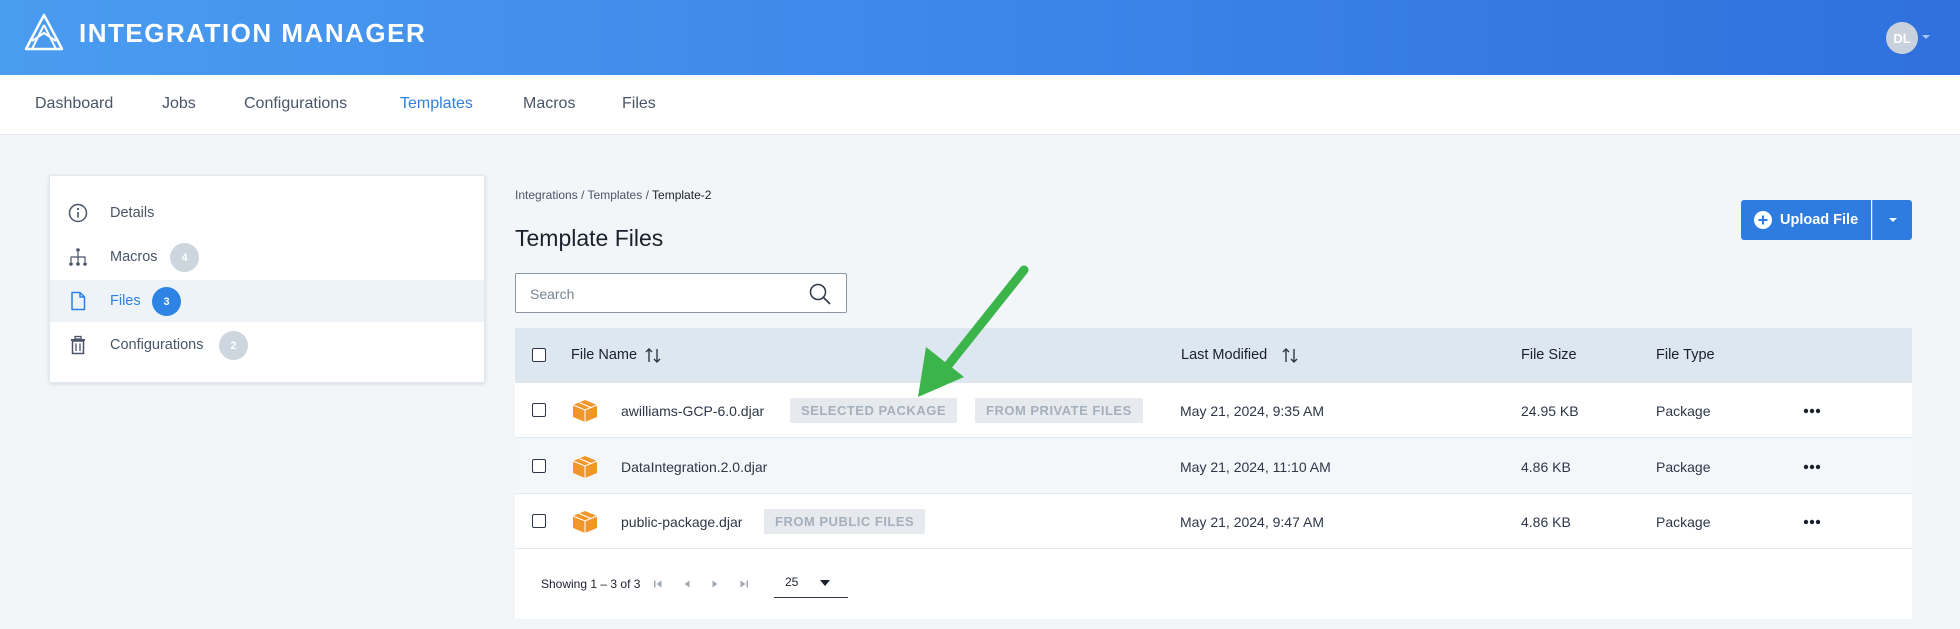 The height and width of the screenshot is (629, 1960). Describe the element at coordinates (125, 301) in the screenshot. I see `sidebar-item-label: Files` at that location.